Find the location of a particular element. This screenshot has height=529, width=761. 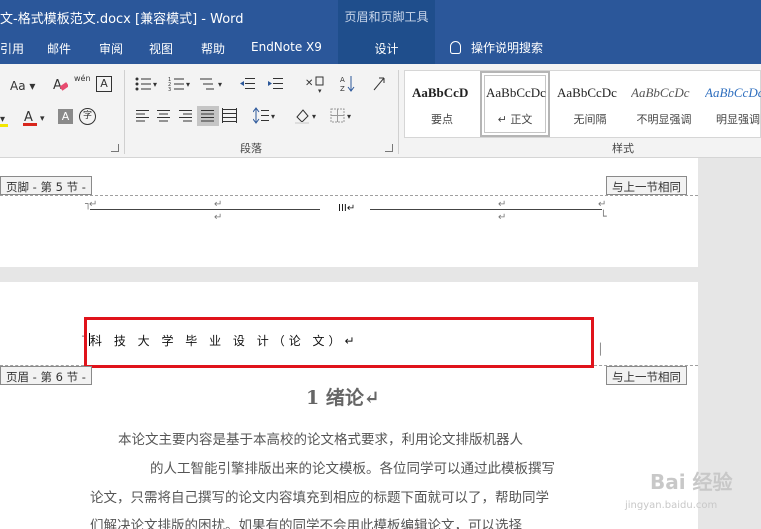

chinese-layout-icon: ✕ ▾ is located at coordinates (317, 85).